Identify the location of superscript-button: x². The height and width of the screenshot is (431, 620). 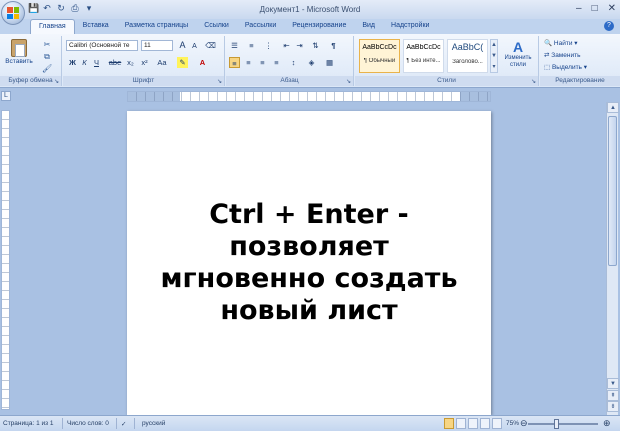
(144, 62).